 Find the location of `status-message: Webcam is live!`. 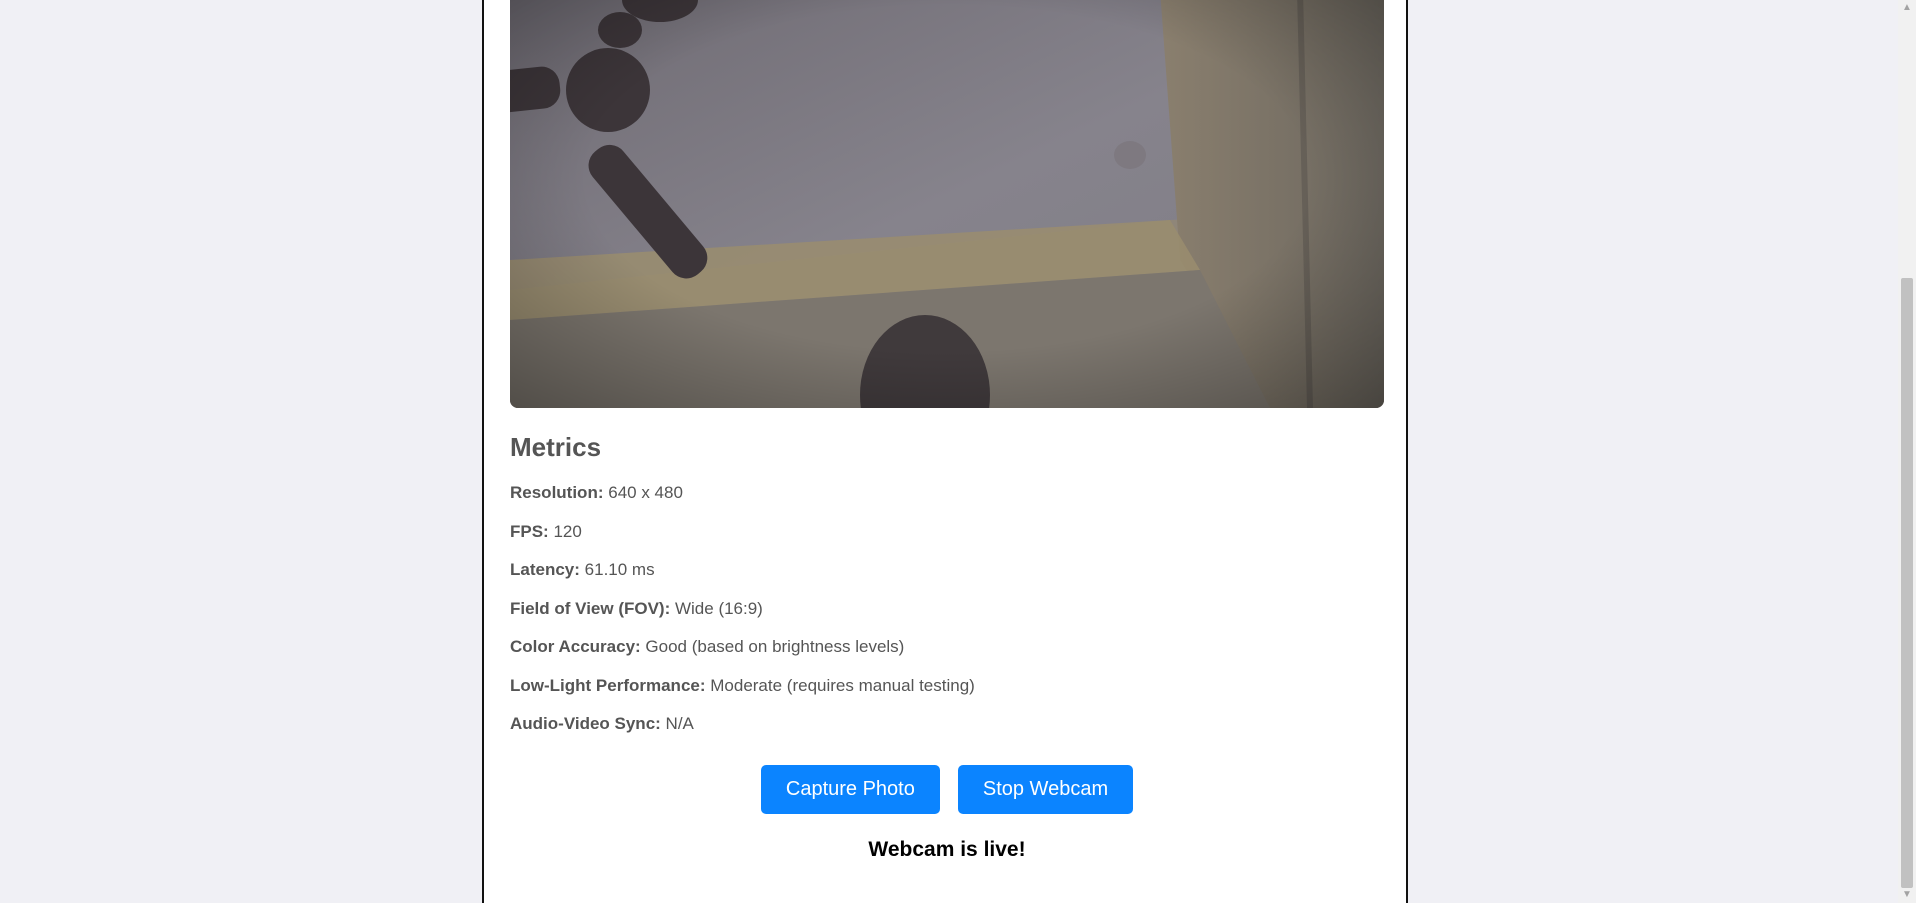

status-message: Webcam is live! is located at coordinates (947, 849).